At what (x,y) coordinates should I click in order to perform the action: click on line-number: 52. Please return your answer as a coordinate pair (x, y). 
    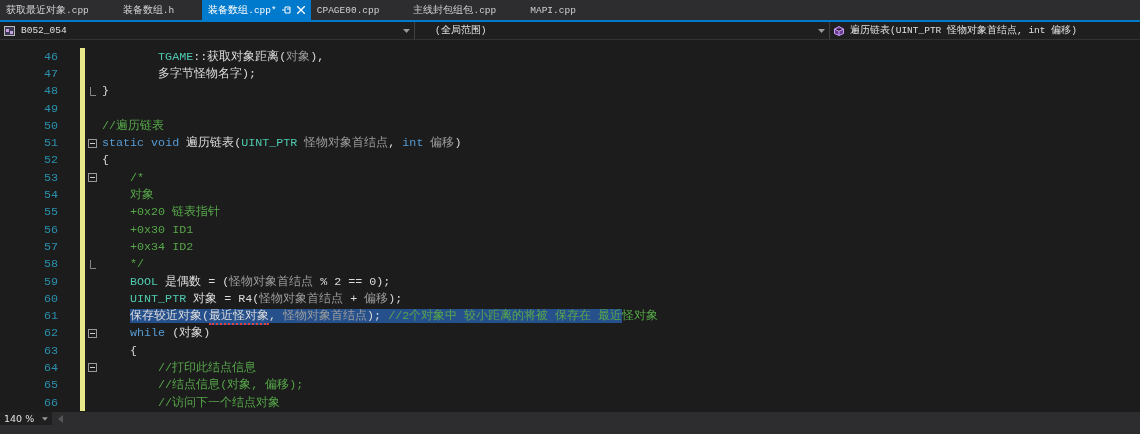
    Looking at the image, I should click on (50, 160).